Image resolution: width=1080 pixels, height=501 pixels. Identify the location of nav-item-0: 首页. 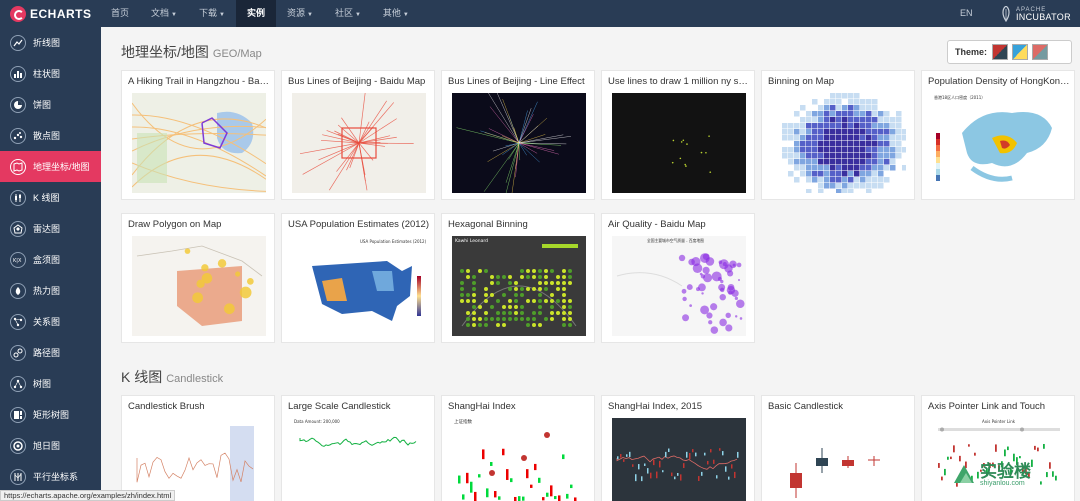
(120, 13).